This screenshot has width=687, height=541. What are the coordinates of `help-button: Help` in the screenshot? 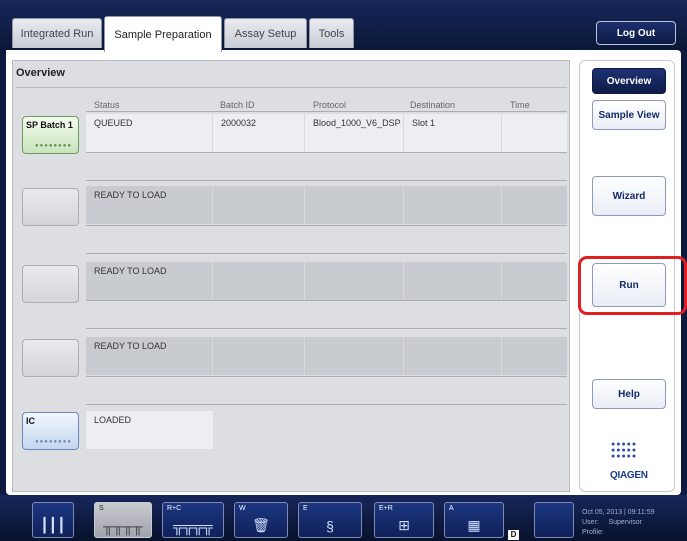 It's located at (629, 394).